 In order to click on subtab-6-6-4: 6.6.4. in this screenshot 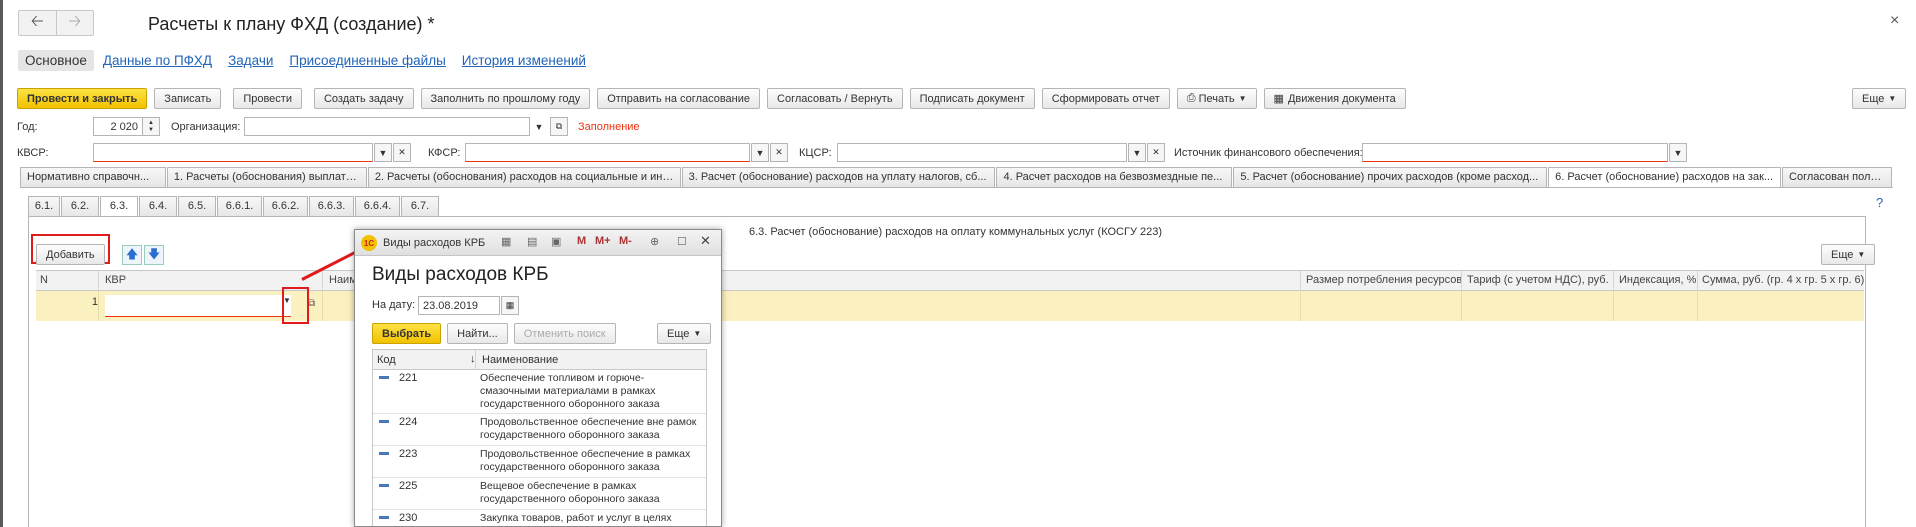, I will do `click(377, 206)`.